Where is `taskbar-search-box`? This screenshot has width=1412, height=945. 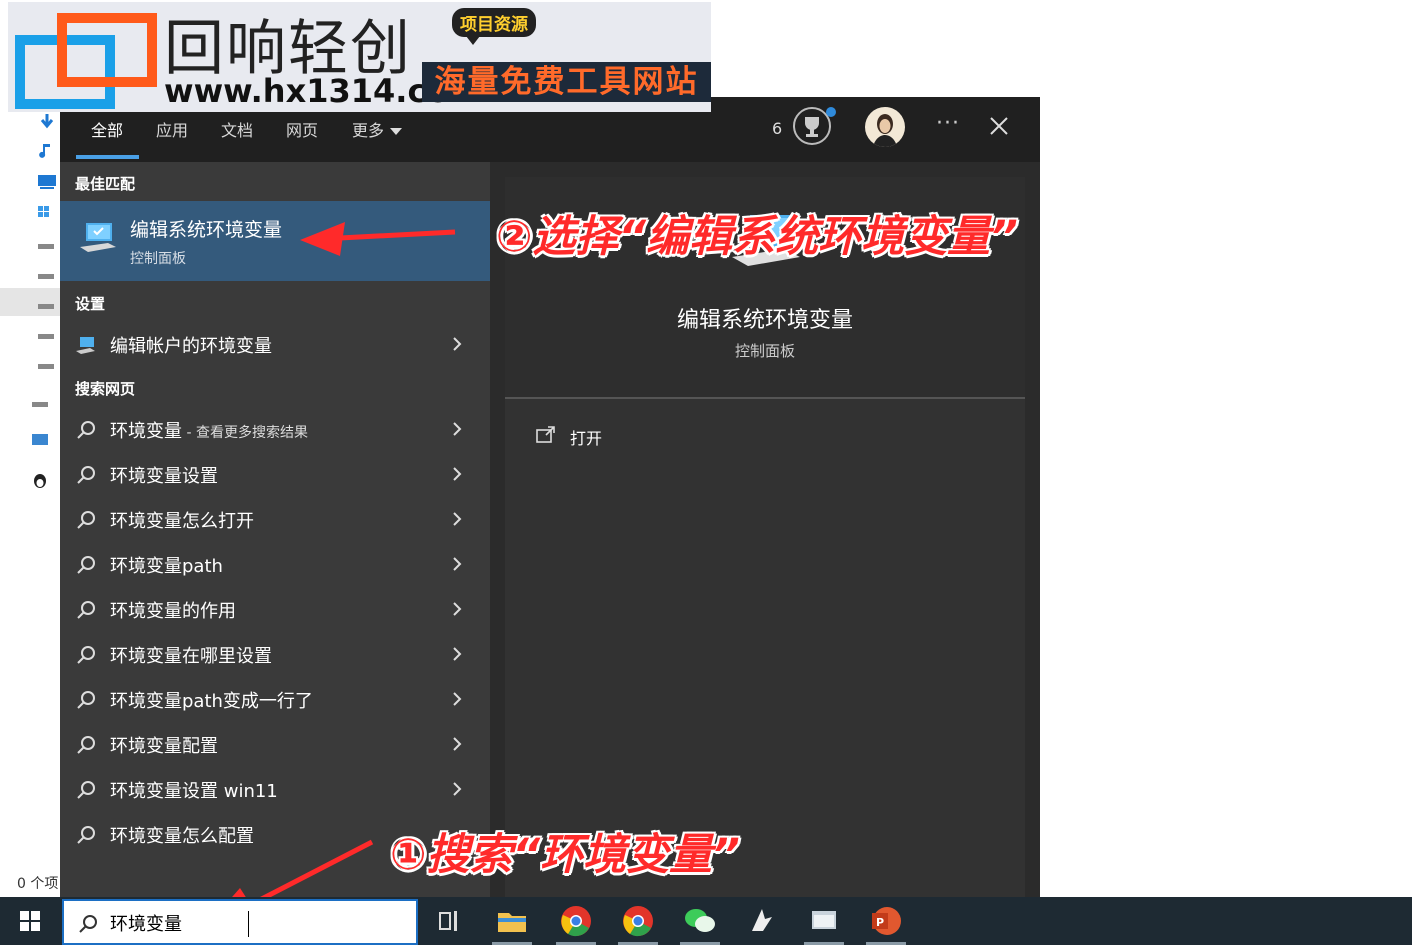 taskbar-search-box is located at coordinates (240, 922).